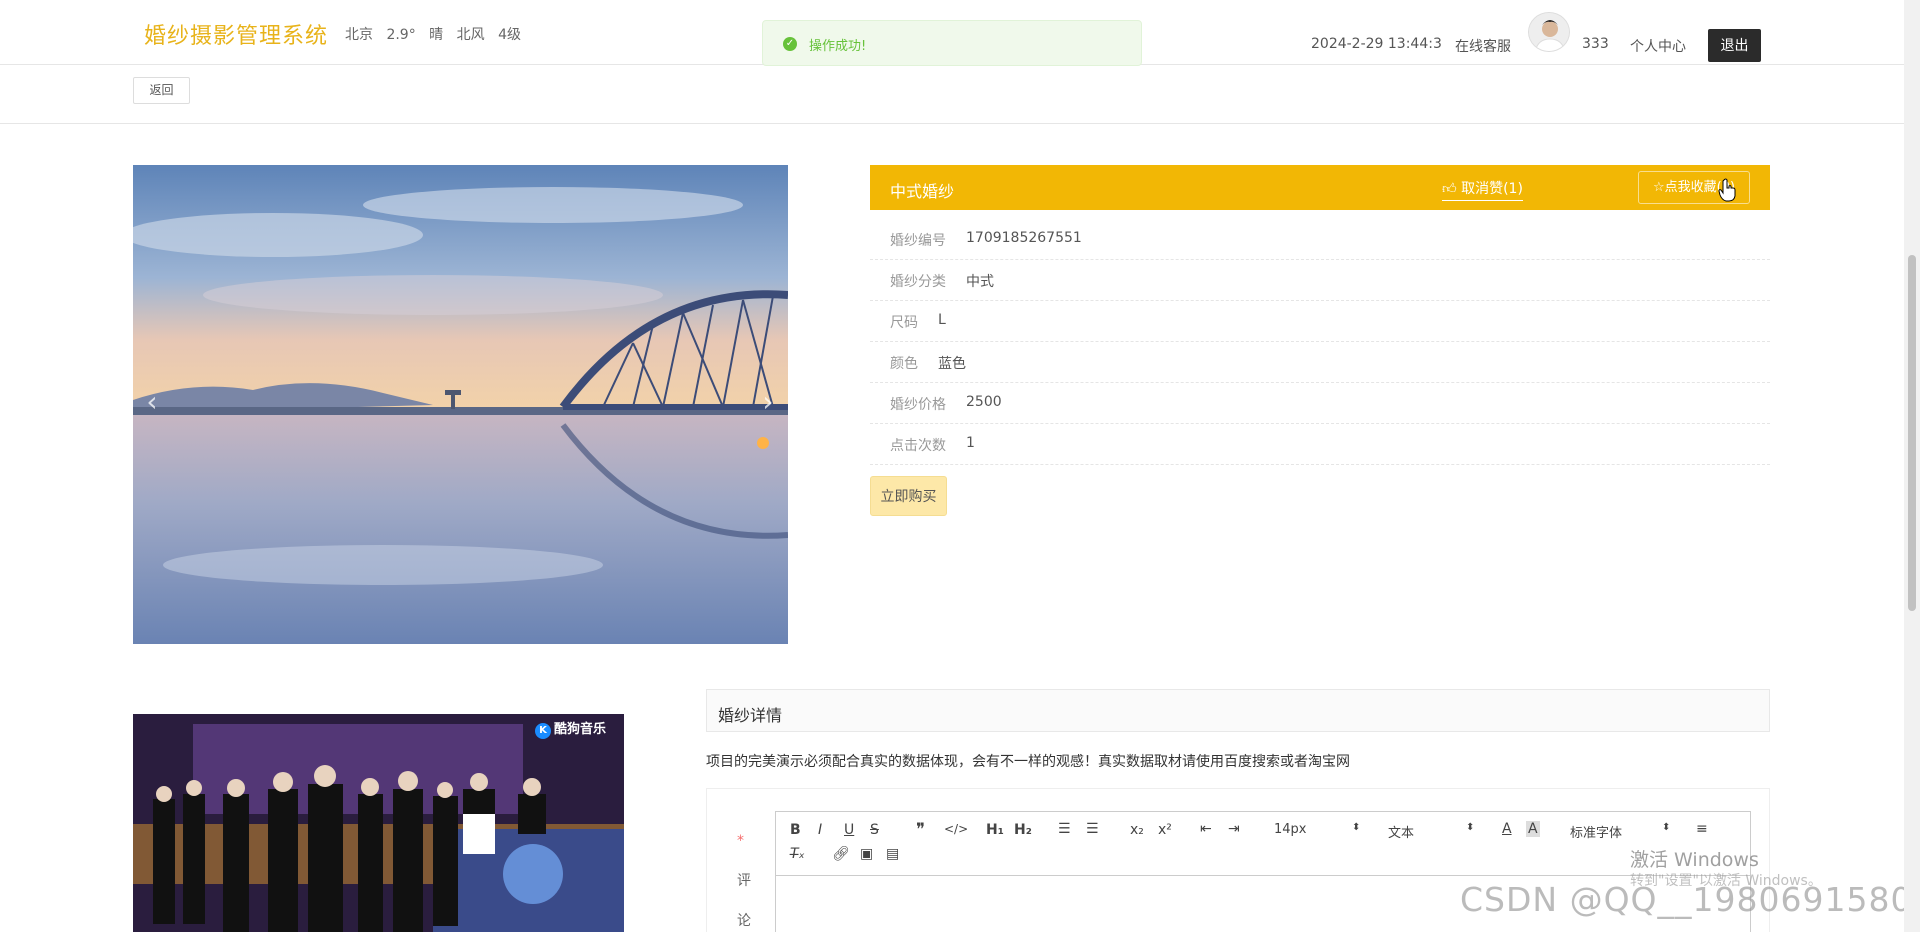 The width and height of the screenshot is (1920, 932). What do you see at coordinates (970, 443) in the screenshot?
I see `info-value: 1` at bounding box center [970, 443].